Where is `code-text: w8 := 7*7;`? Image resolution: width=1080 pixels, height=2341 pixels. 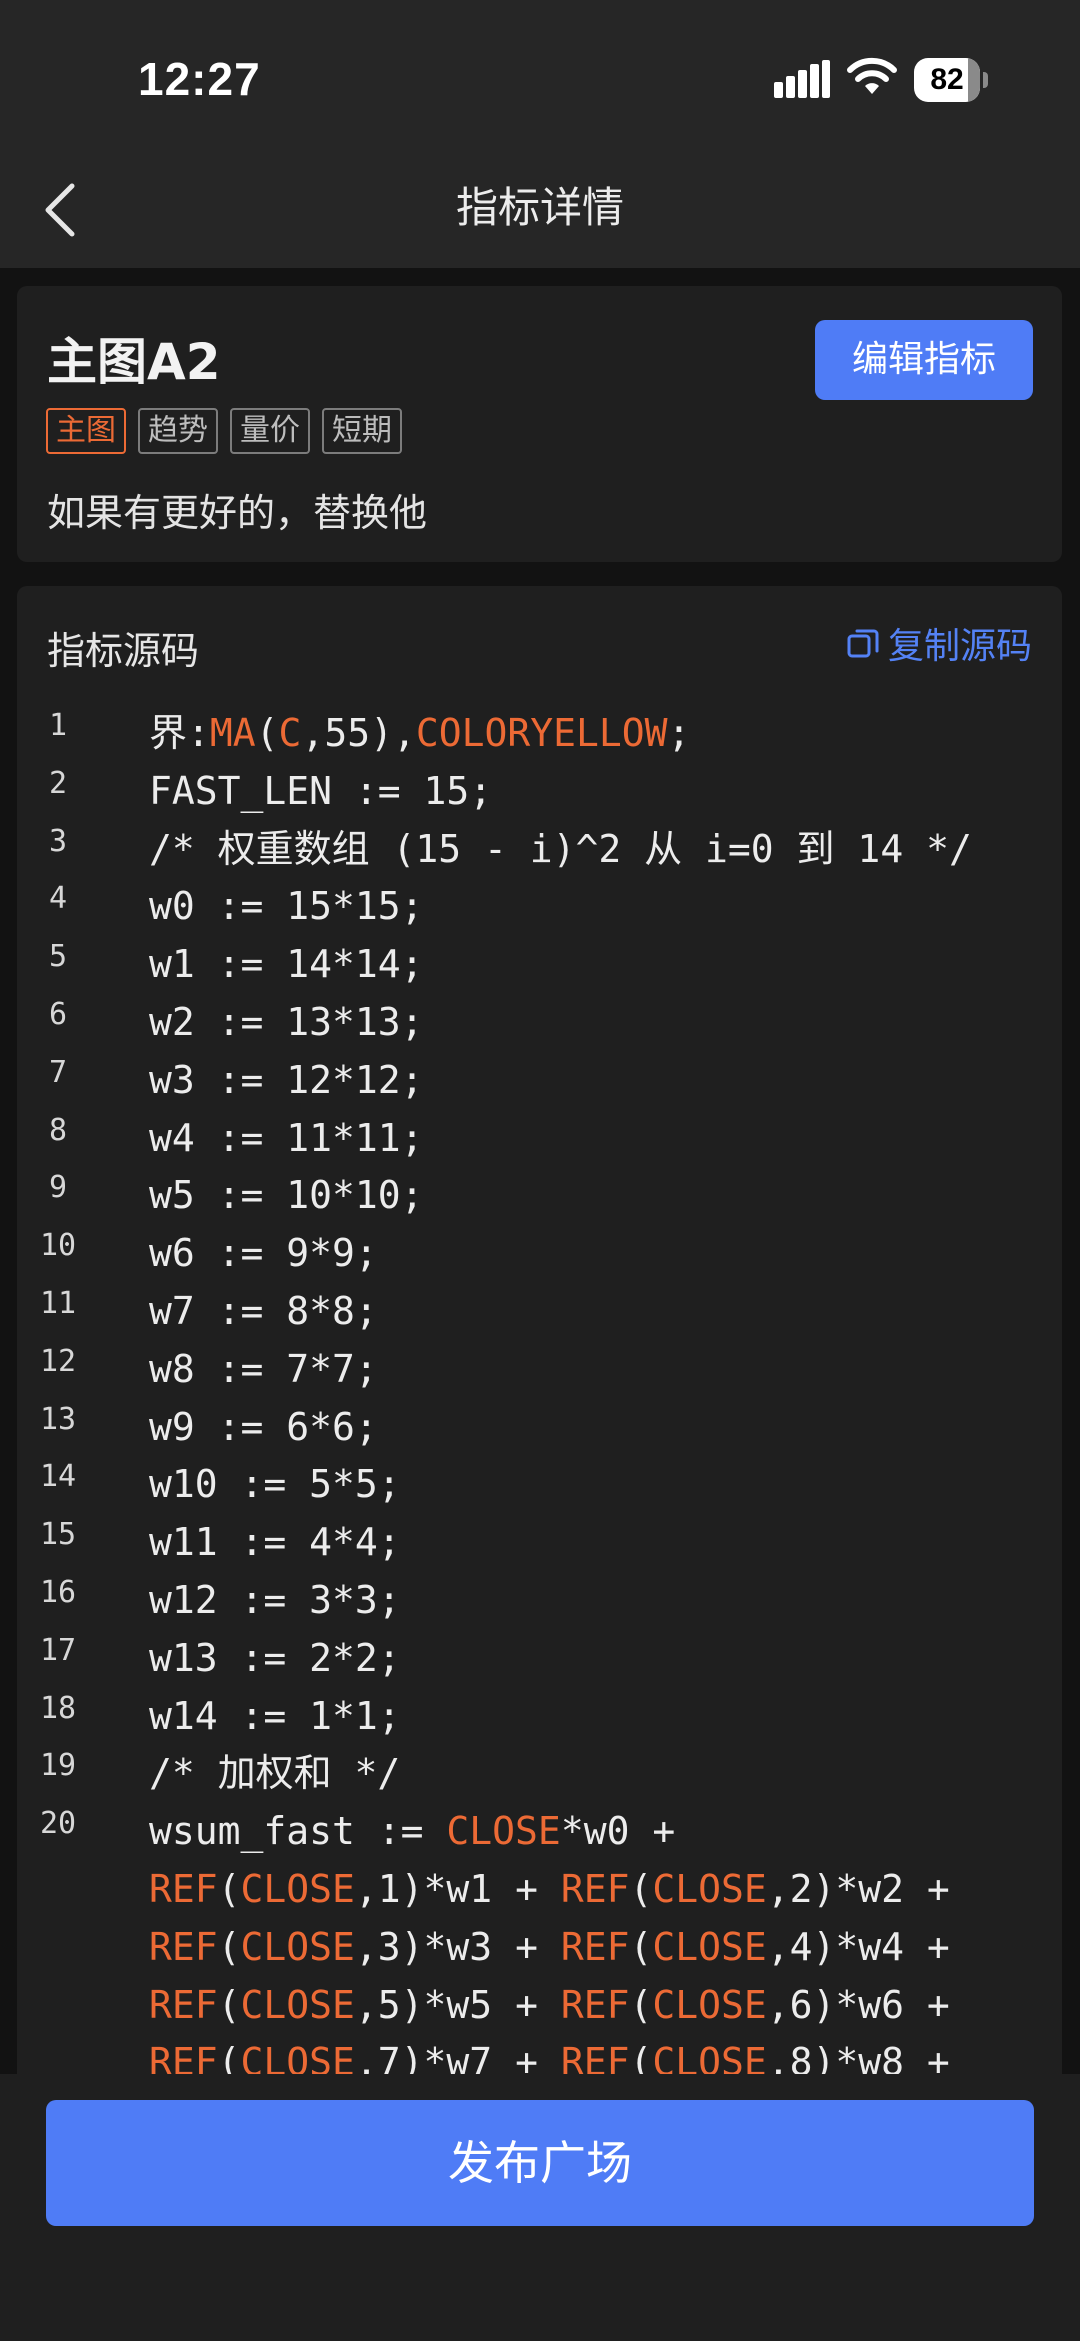 code-text: w8 := 7*7; is located at coordinates (263, 1368).